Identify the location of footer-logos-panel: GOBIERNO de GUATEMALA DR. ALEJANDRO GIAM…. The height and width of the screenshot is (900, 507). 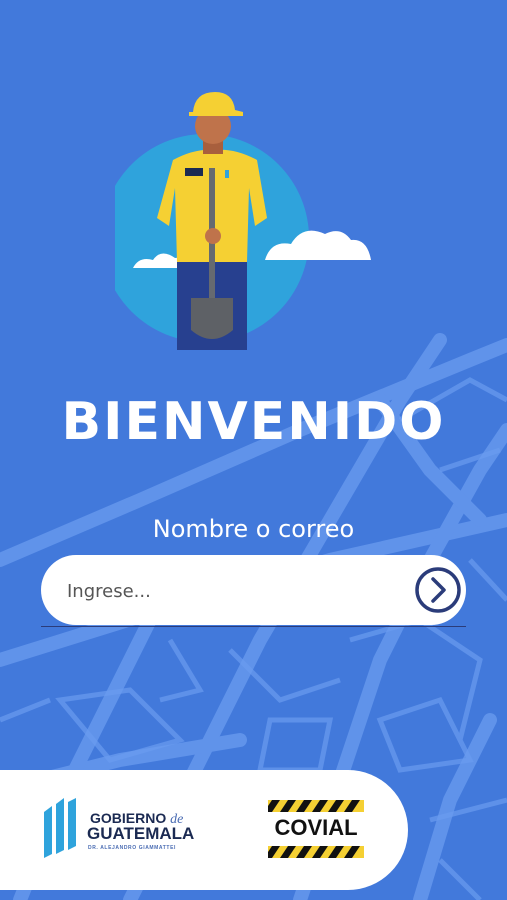
(204, 830).